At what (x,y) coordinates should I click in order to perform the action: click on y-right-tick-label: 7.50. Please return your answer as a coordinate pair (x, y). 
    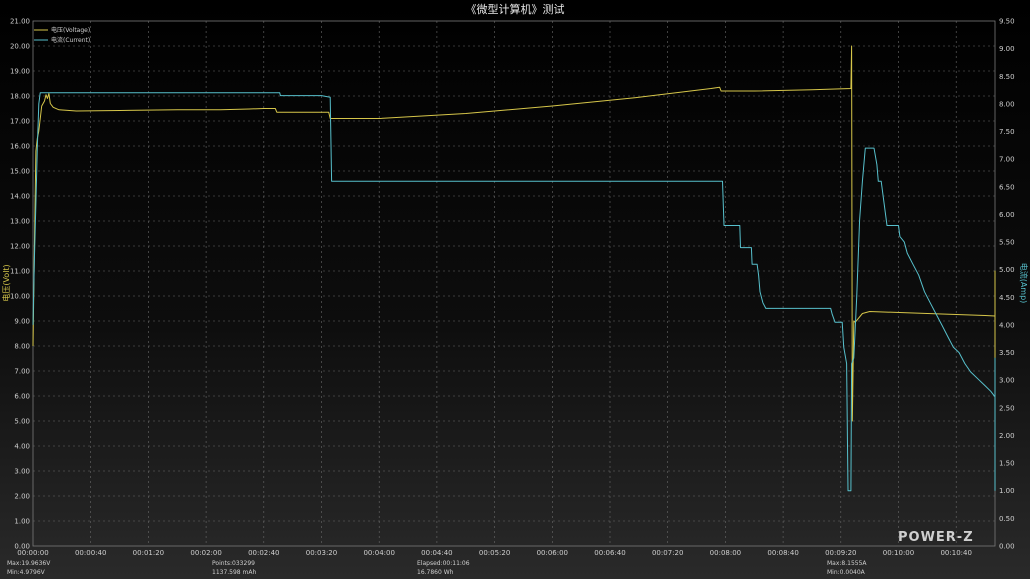
    Looking at the image, I should click on (1007, 132).